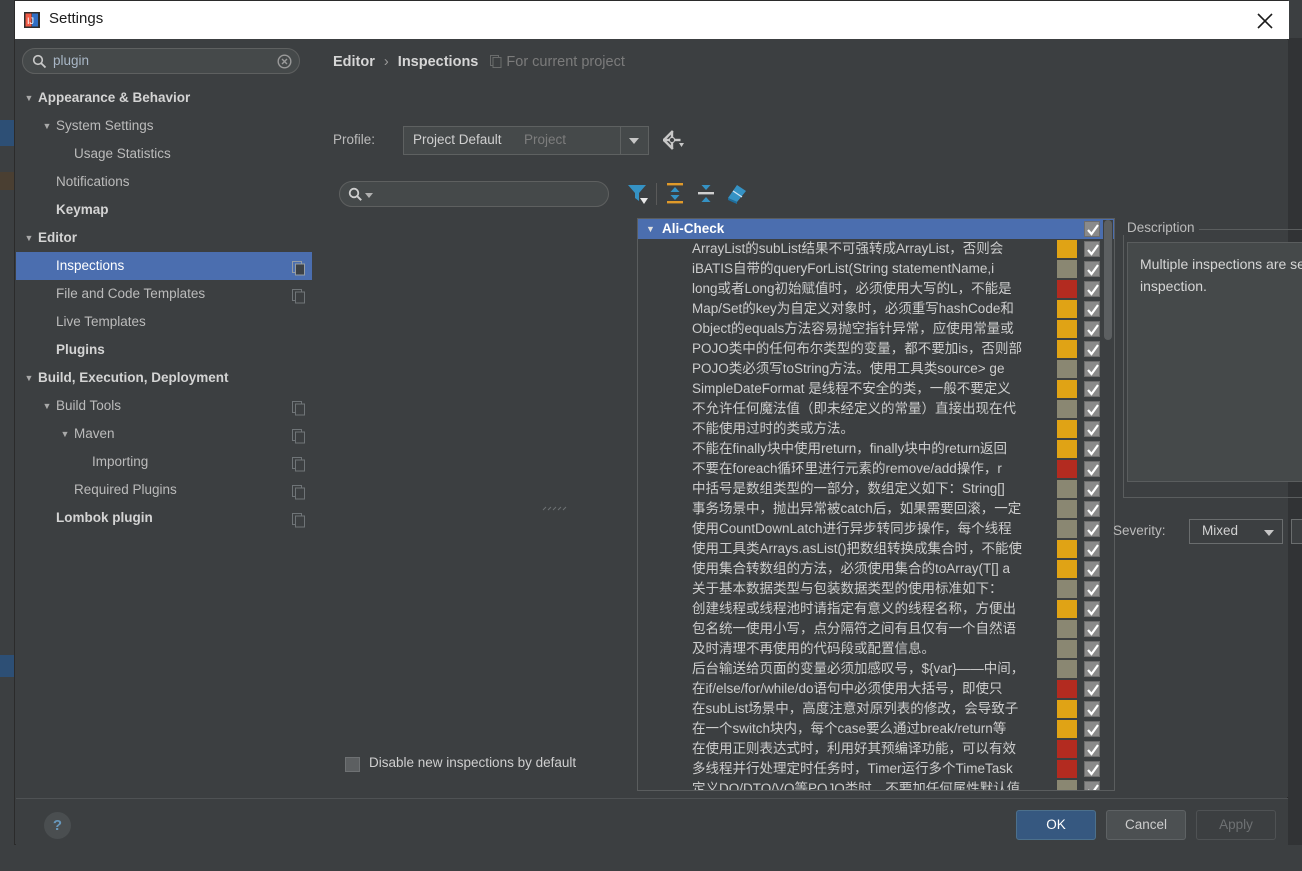 This screenshot has width=1302, height=871. Describe the element at coordinates (876, 749) in the screenshot. I see `inspection-row: 在使用正则表达式时，利用好其预编译功能，可以有效` at that location.